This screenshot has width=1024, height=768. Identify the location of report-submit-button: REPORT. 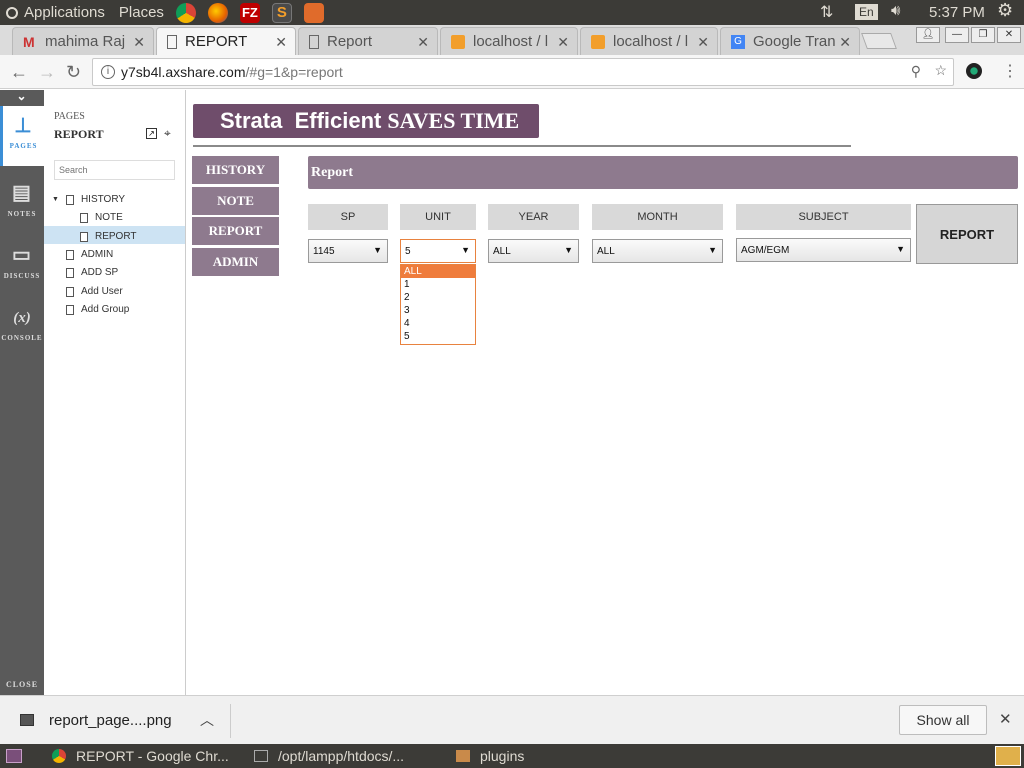
(967, 234).